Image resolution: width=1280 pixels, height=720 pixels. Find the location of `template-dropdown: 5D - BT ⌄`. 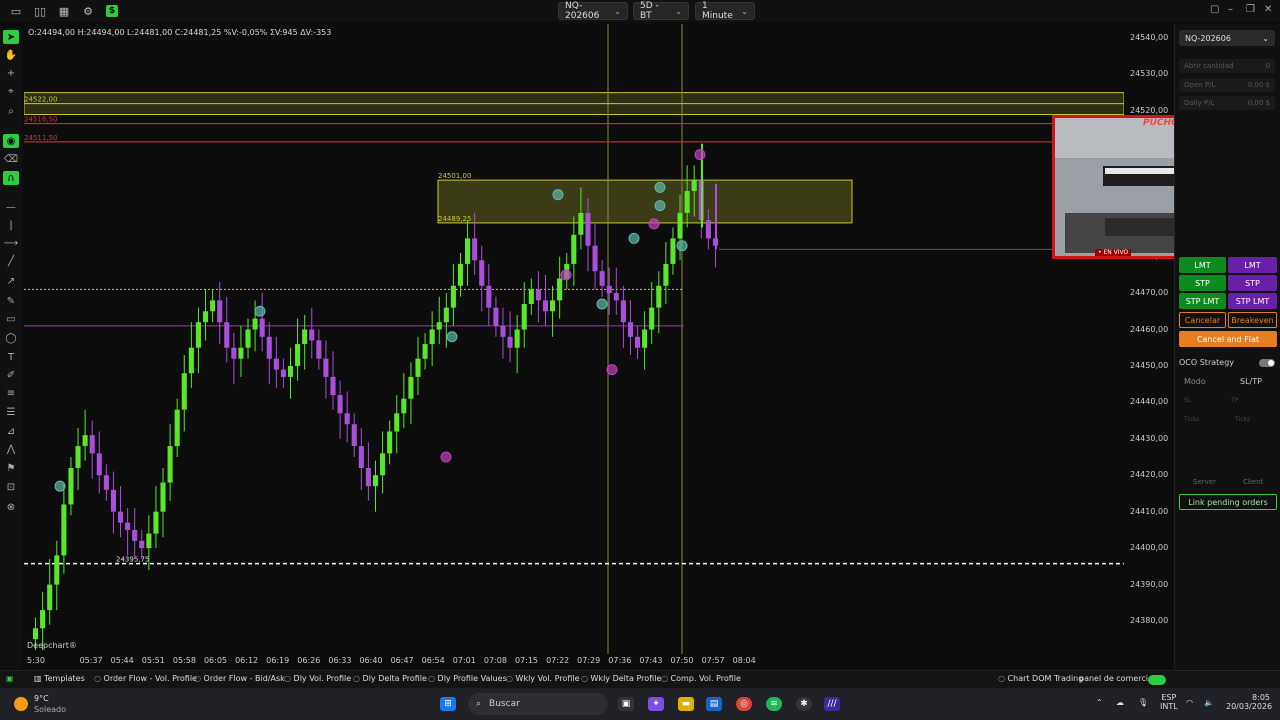

template-dropdown: 5D - BT ⌄ is located at coordinates (661, 11).